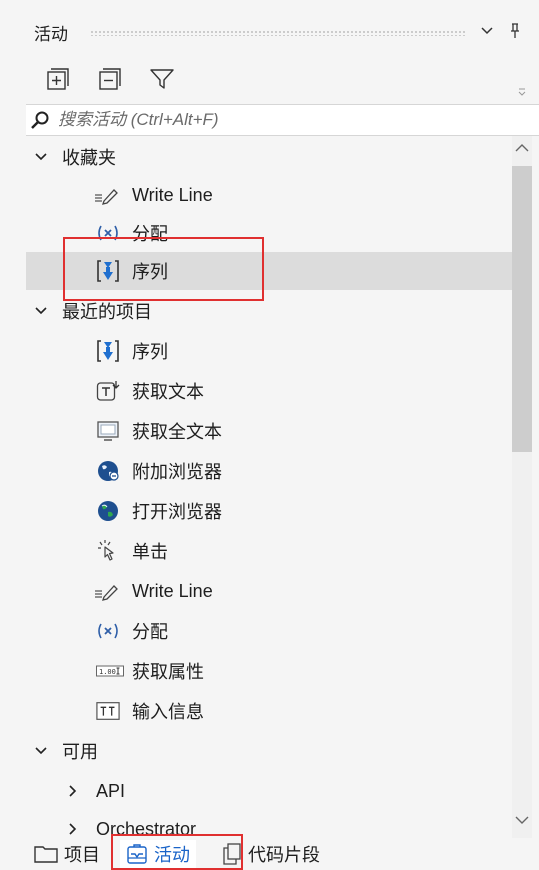  What do you see at coordinates (177, 472) in the screenshot?
I see `tree-item-label: 附加浏览器` at bounding box center [177, 472].